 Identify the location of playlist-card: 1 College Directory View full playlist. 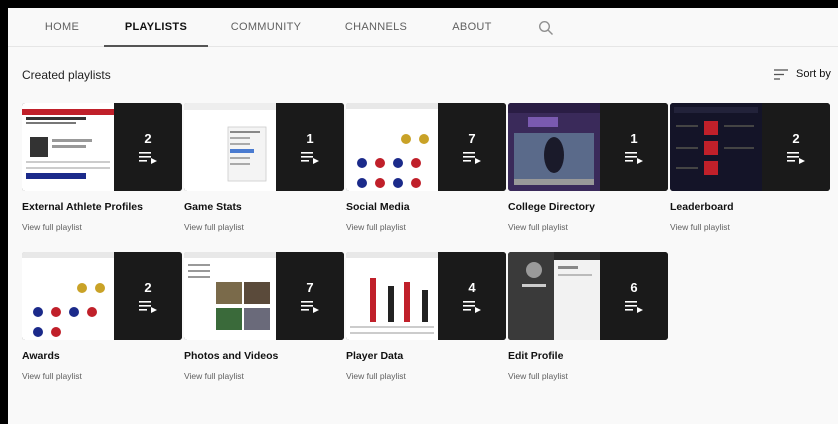
(588, 167).